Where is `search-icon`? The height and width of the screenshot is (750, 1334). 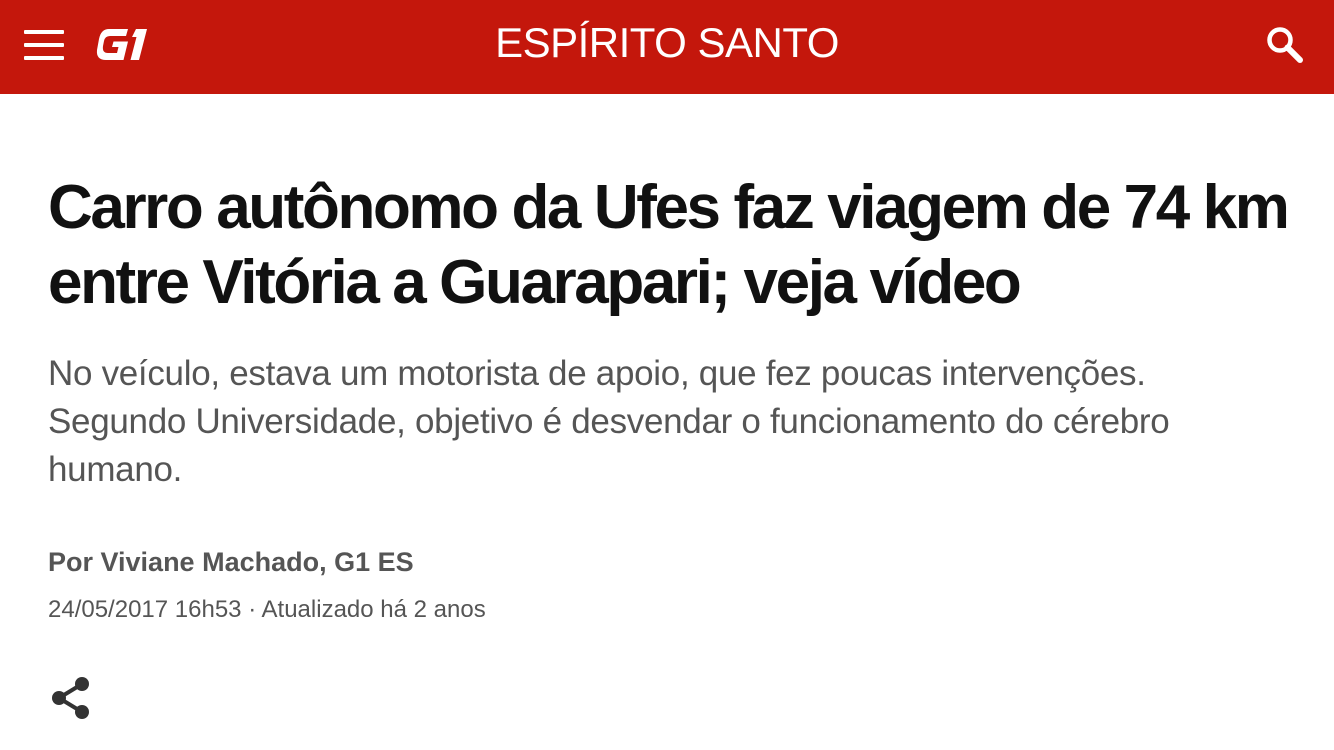 search-icon is located at coordinates (1285, 45).